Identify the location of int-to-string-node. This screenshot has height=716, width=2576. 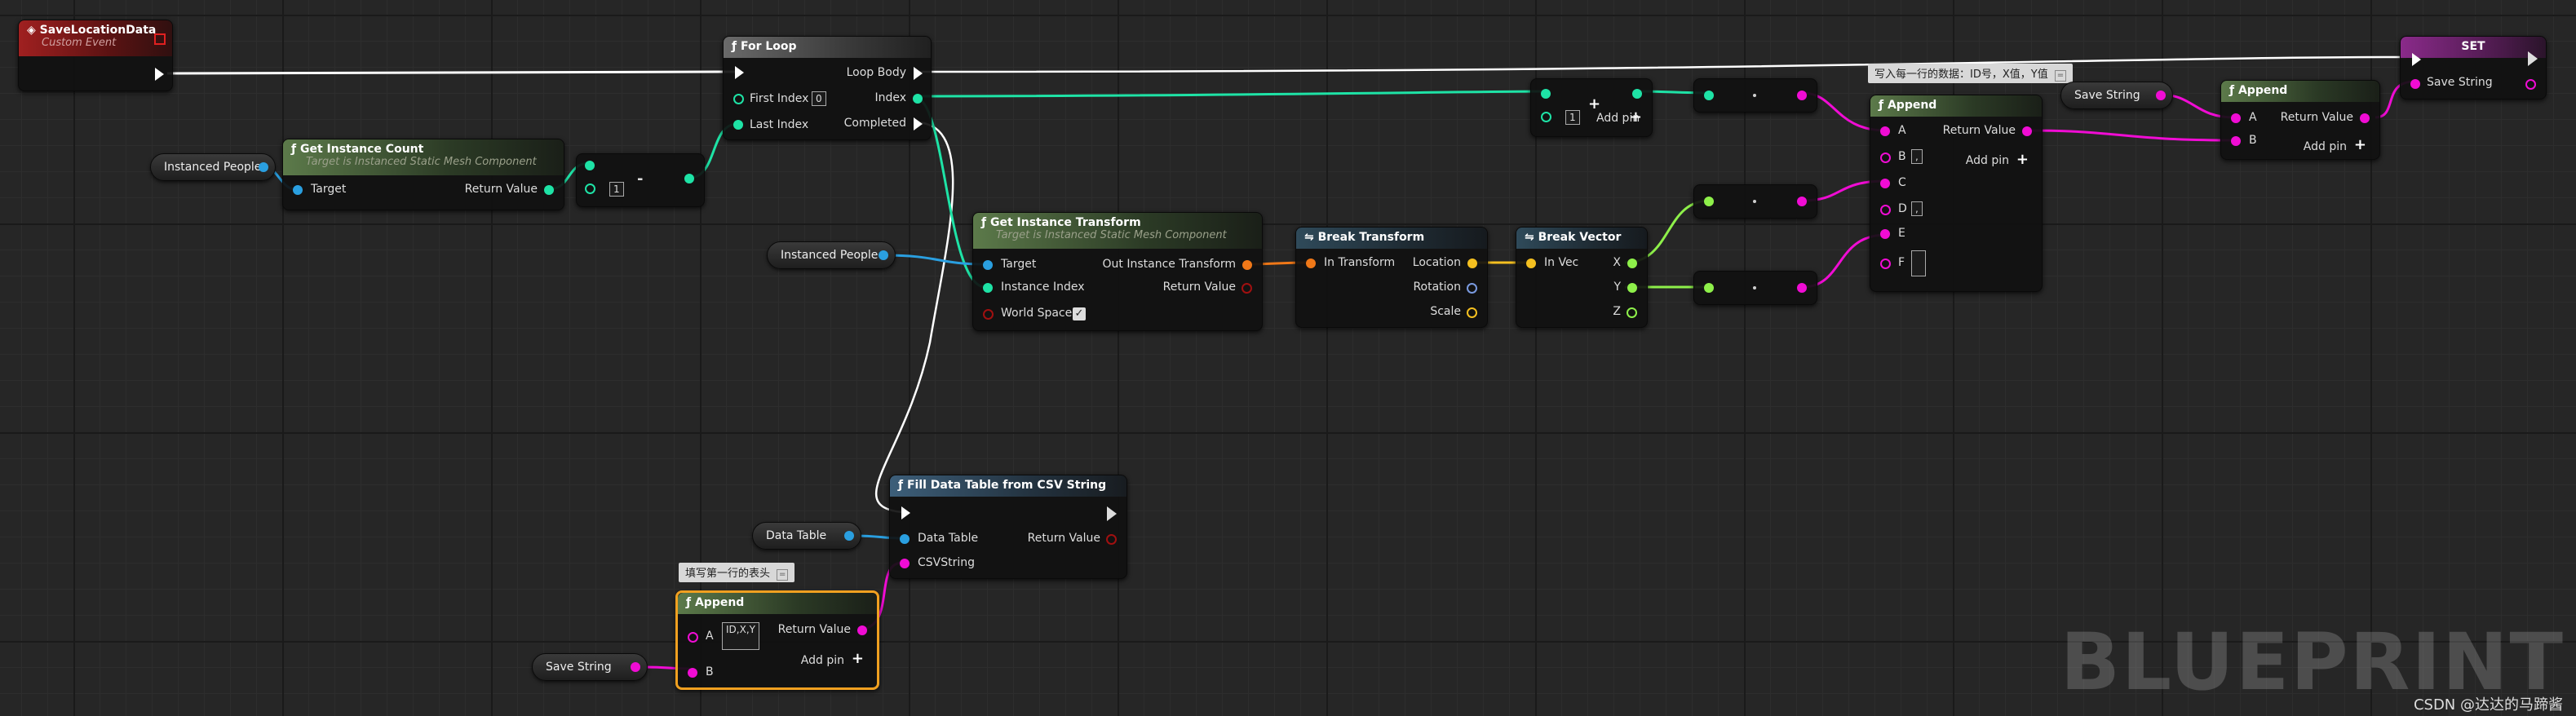
(1755, 95).